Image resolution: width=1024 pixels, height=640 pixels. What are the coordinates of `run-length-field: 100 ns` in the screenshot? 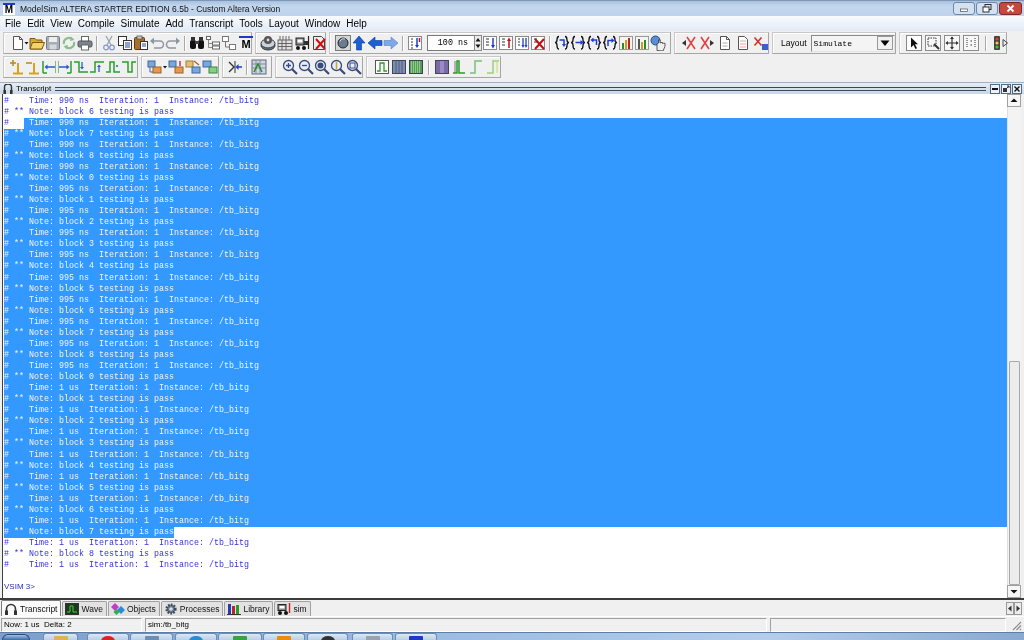 It's located at (450, 43).